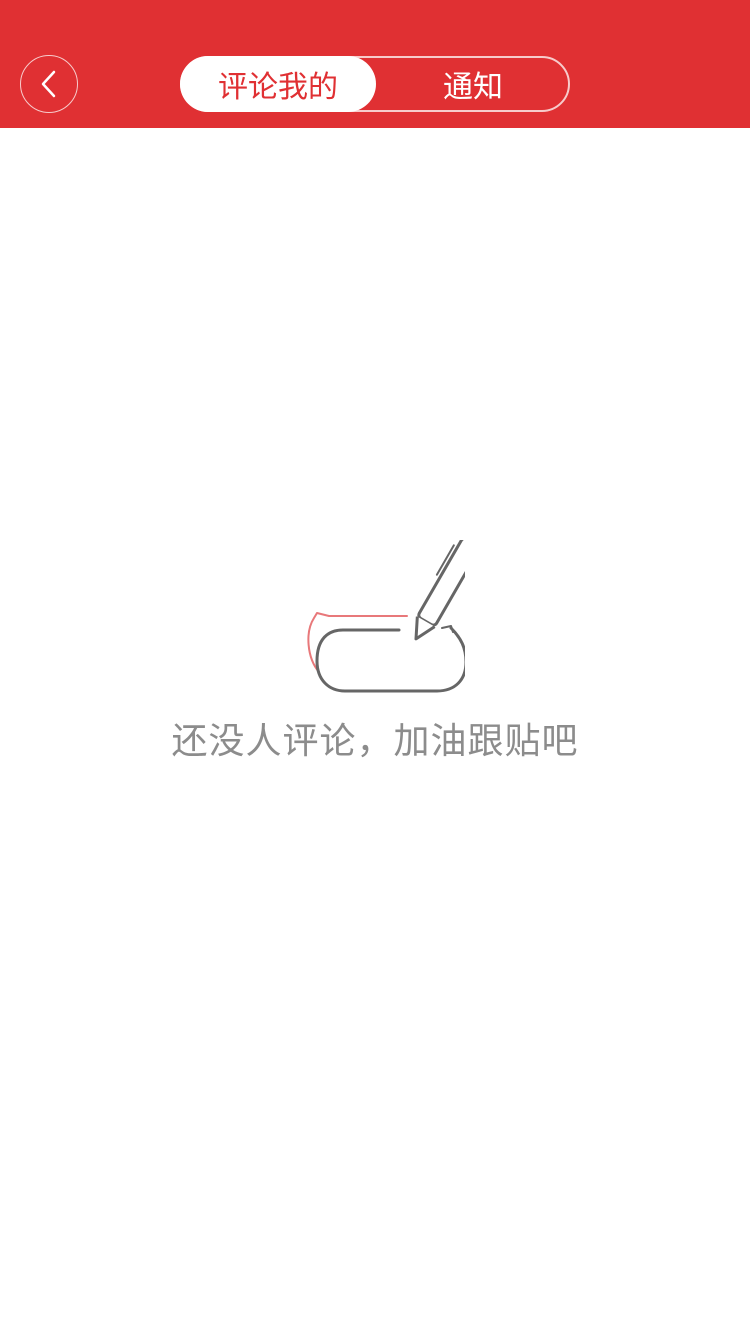 The height and width of the screenshot is (1334, 750). Describe the element at coordinates (375, 741) in the screenshot. I see `empty-state-message: 还没人评论，加油跟贴吧` at that location.